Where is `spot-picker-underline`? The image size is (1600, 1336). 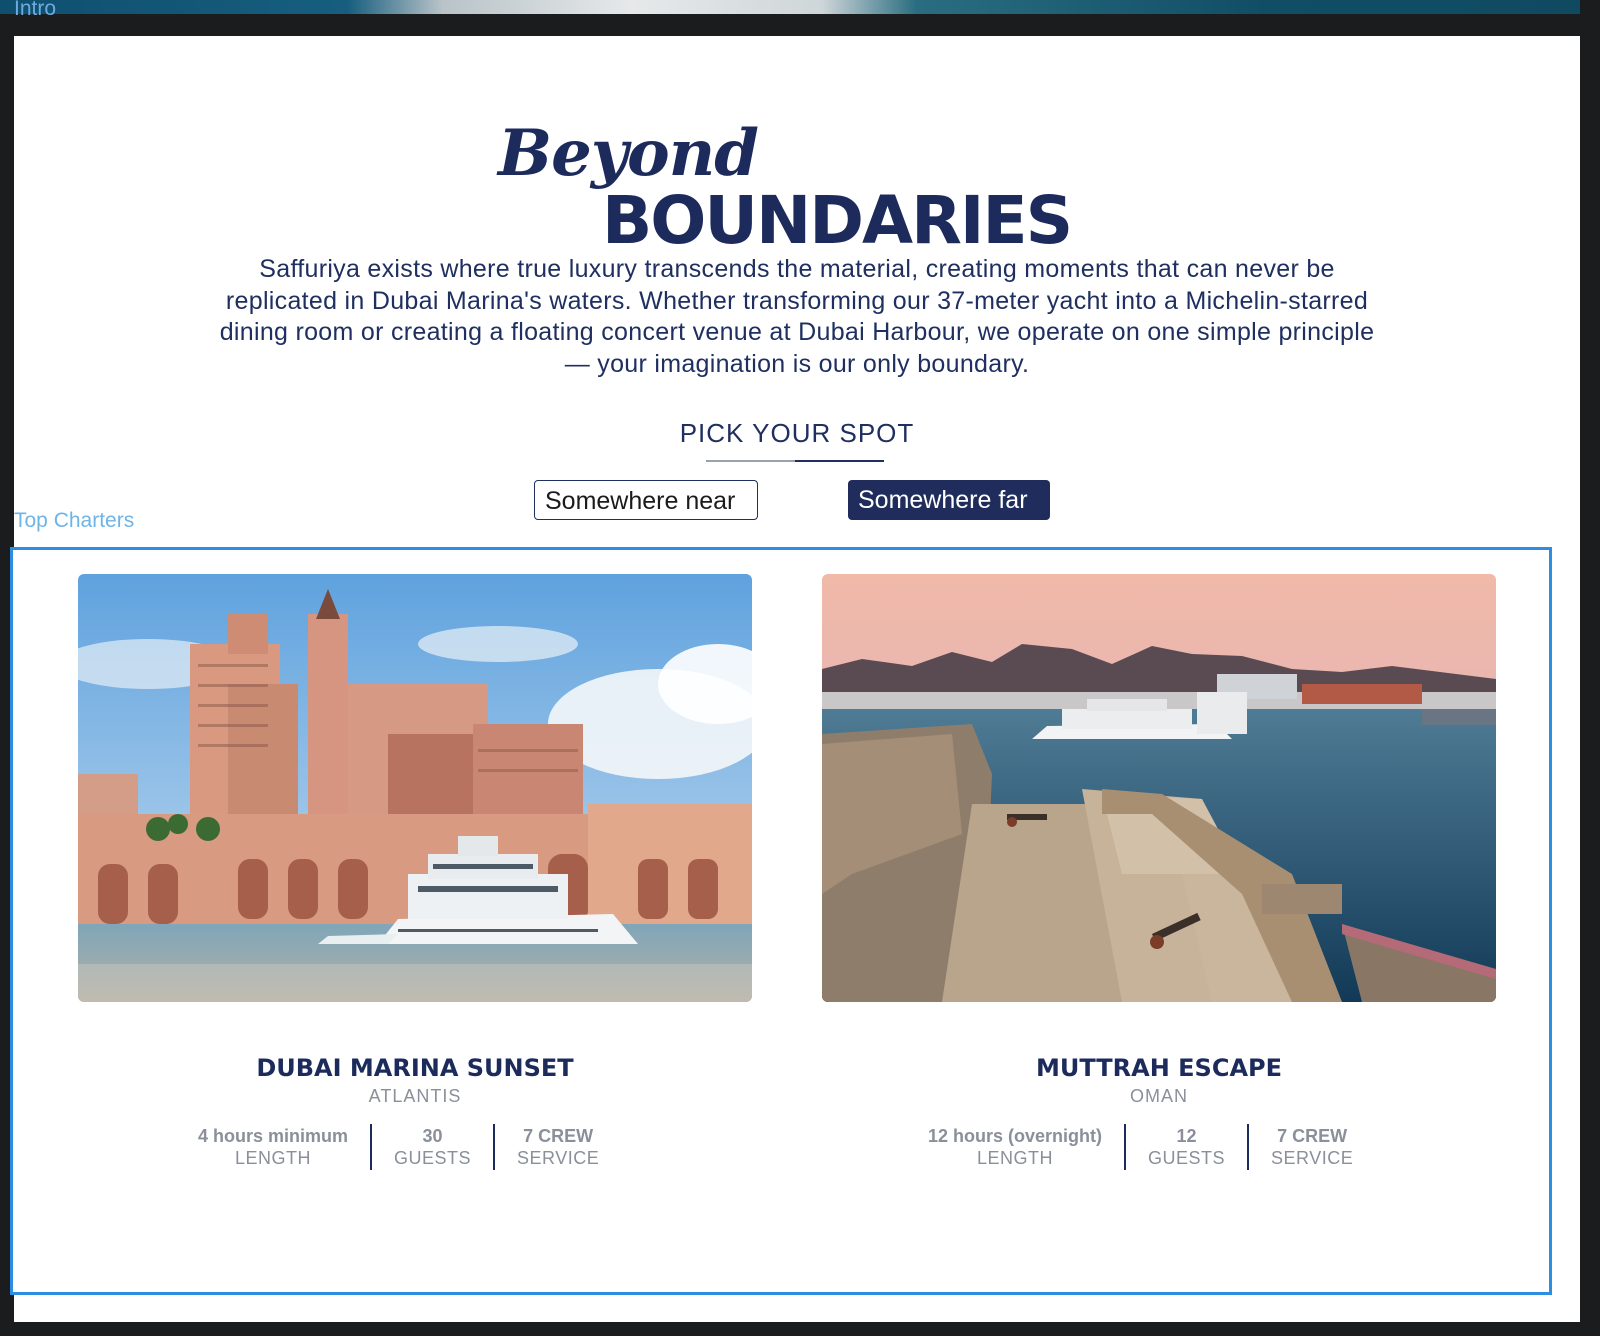 spot-picker-underline is located at coordinates (795, 461).